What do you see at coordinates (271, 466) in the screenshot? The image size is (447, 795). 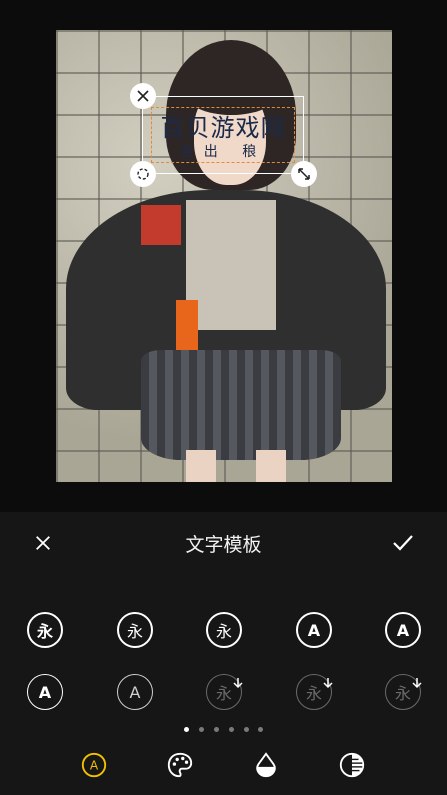 I see `leg-right-shape` at bounding box center [271, 466].